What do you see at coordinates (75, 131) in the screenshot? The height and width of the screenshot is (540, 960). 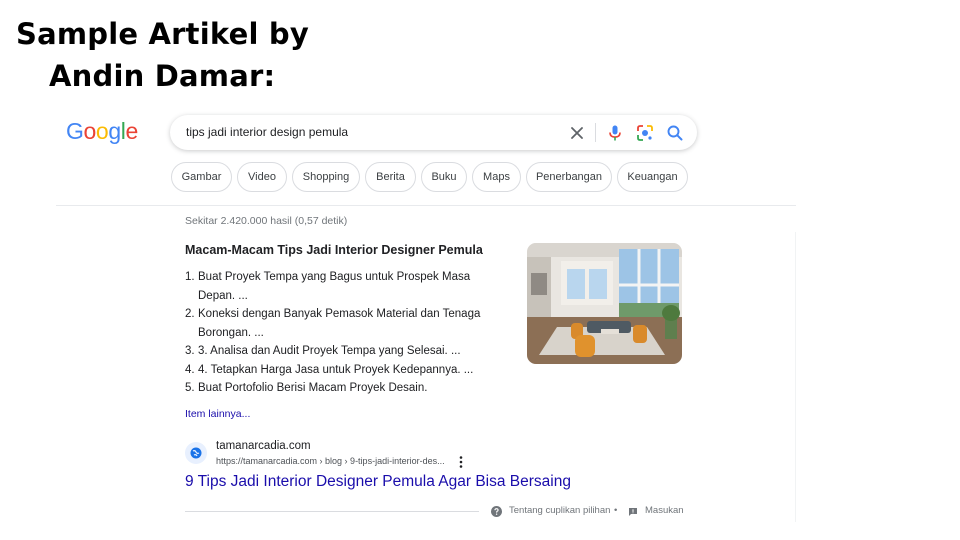 I see `logo-letter: G` at bounding box center [75, 131].